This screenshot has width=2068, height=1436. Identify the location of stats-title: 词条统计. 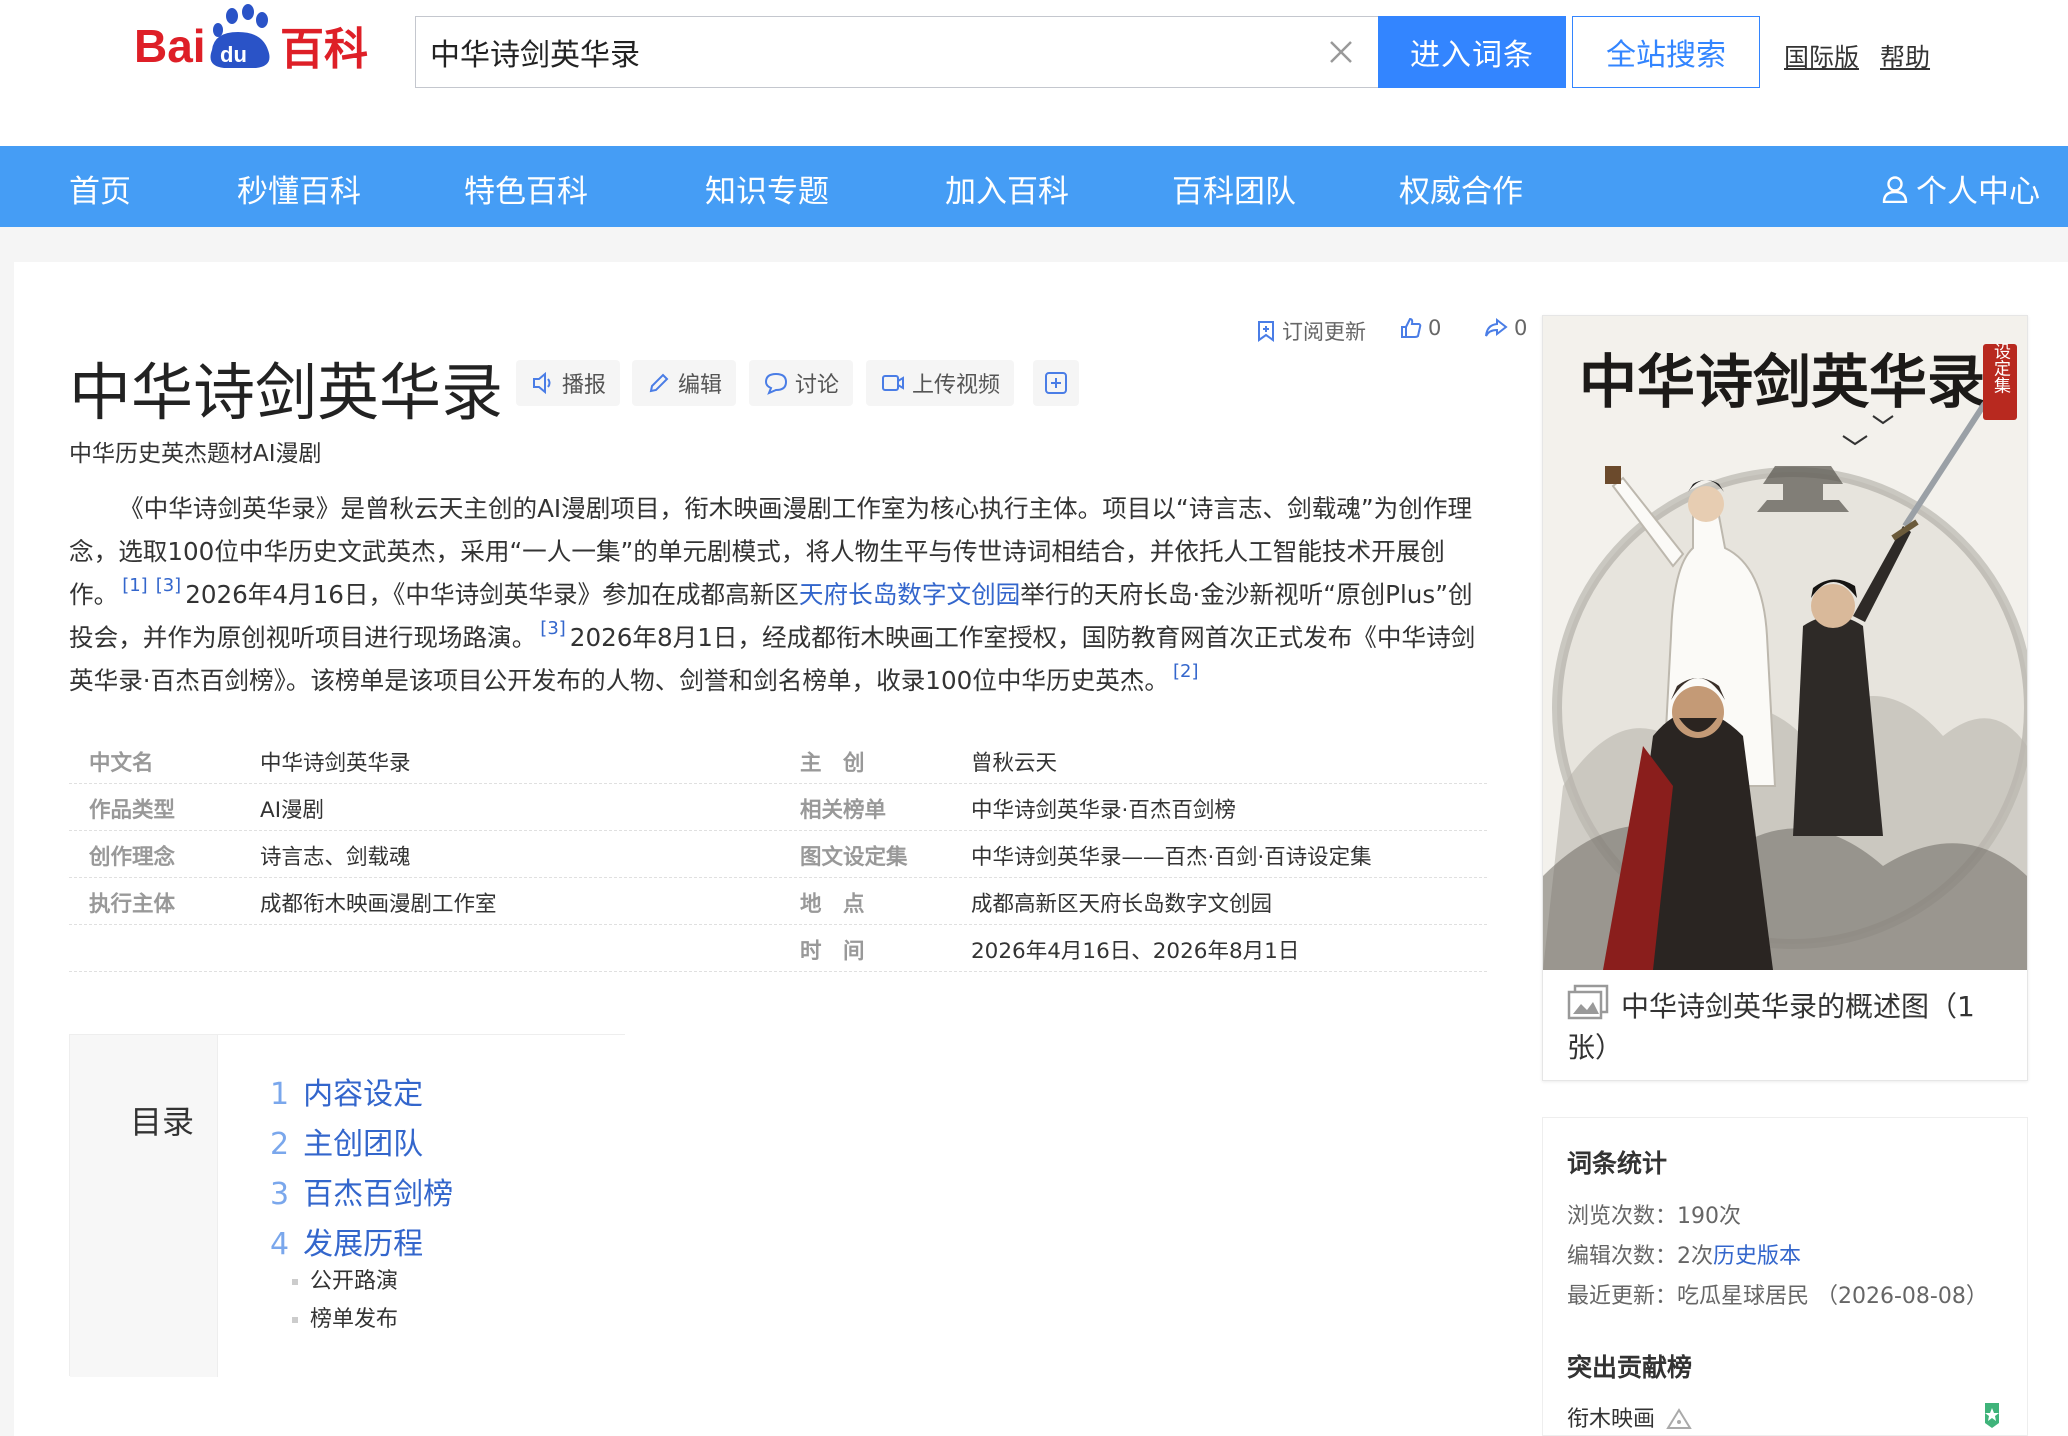
(1617, 1163).